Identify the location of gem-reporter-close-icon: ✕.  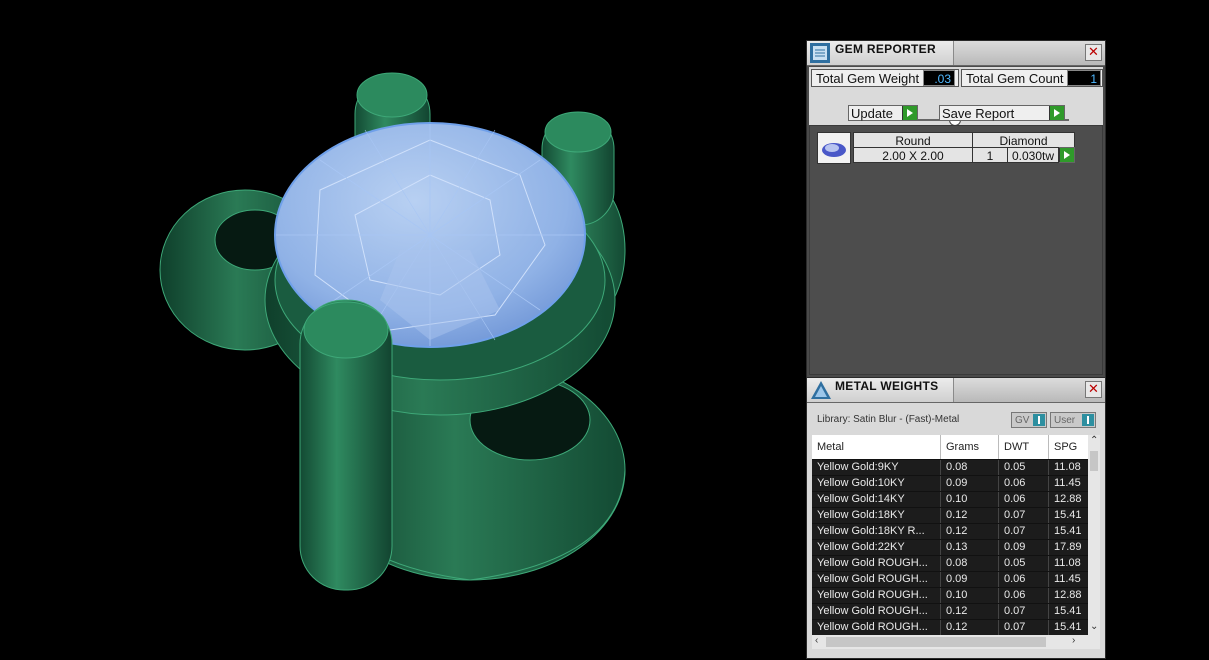
(1093, 52).